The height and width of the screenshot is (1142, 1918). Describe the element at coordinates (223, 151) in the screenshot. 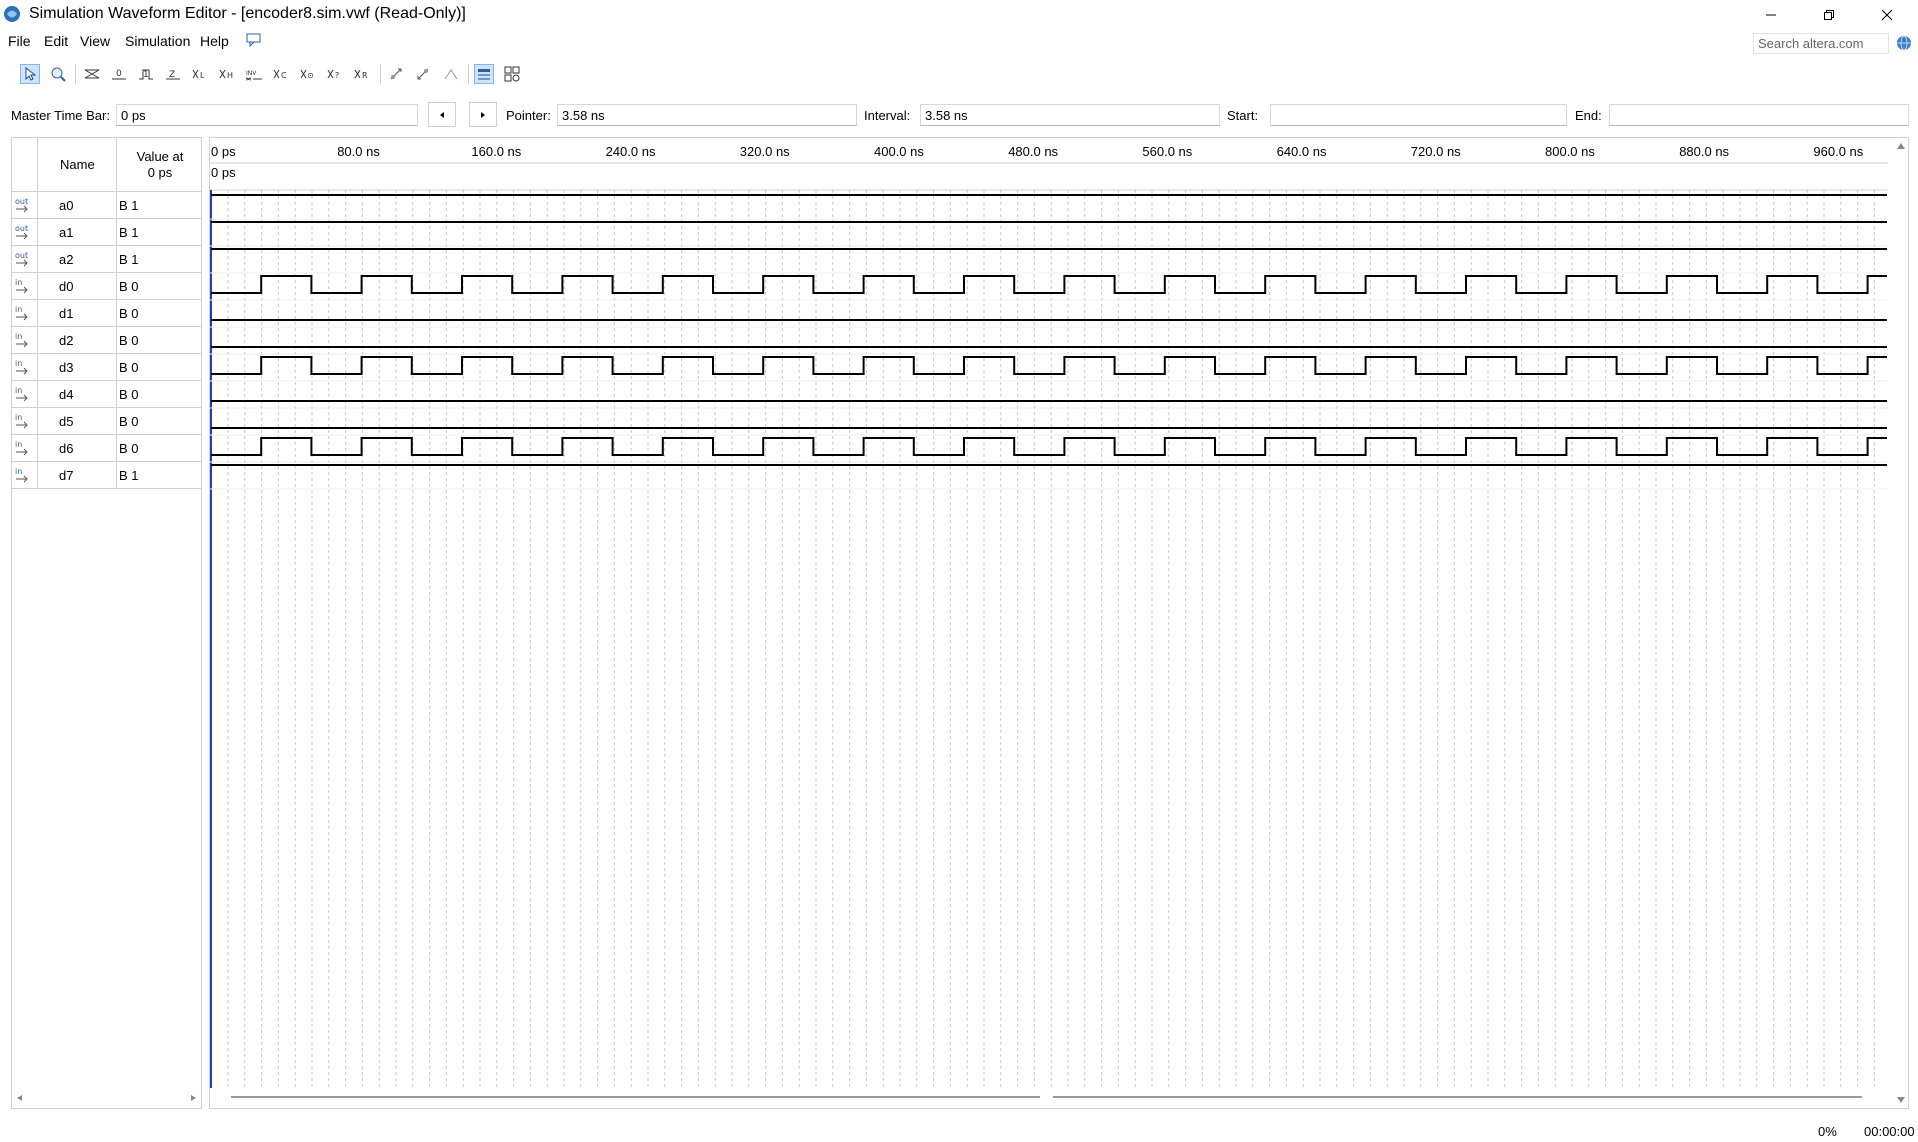

I see `ruler-tick-label: 0 ps` at that location.